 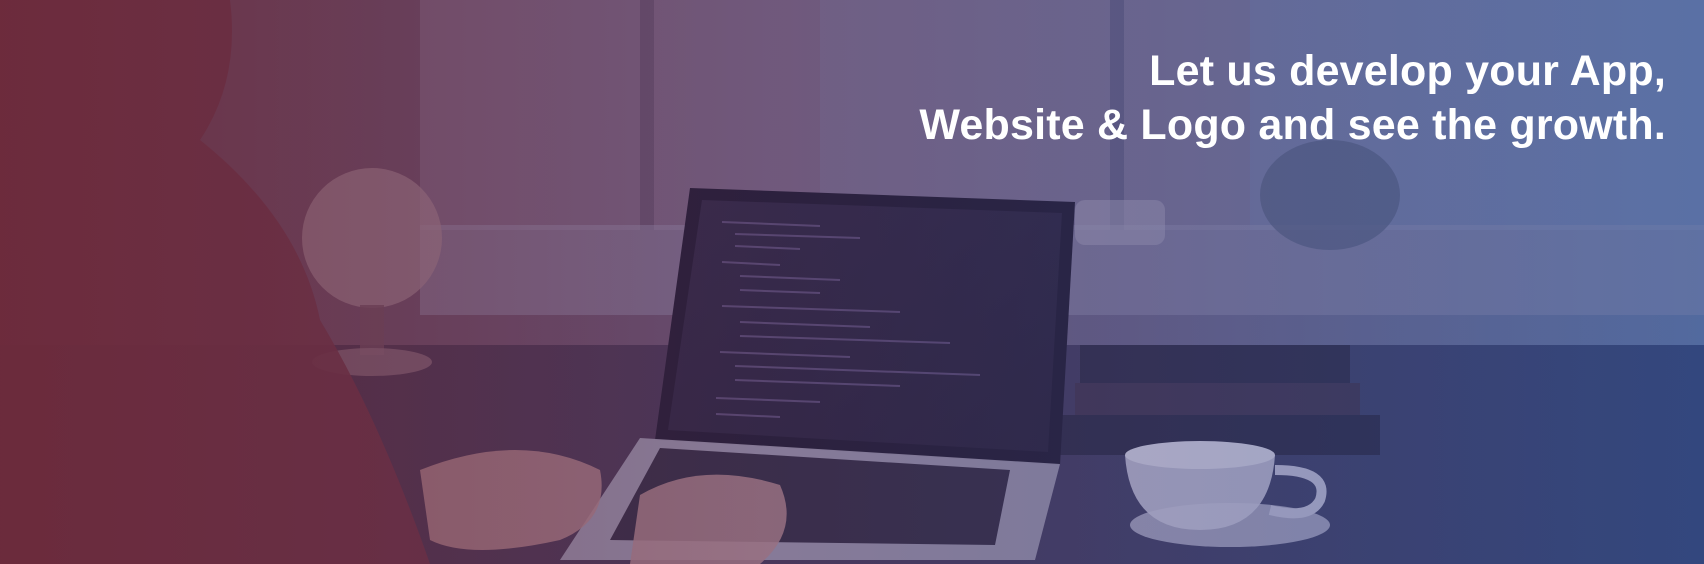 I want to click on headline-line-1: Let us develop your App,, so click(x=1407, y=71).